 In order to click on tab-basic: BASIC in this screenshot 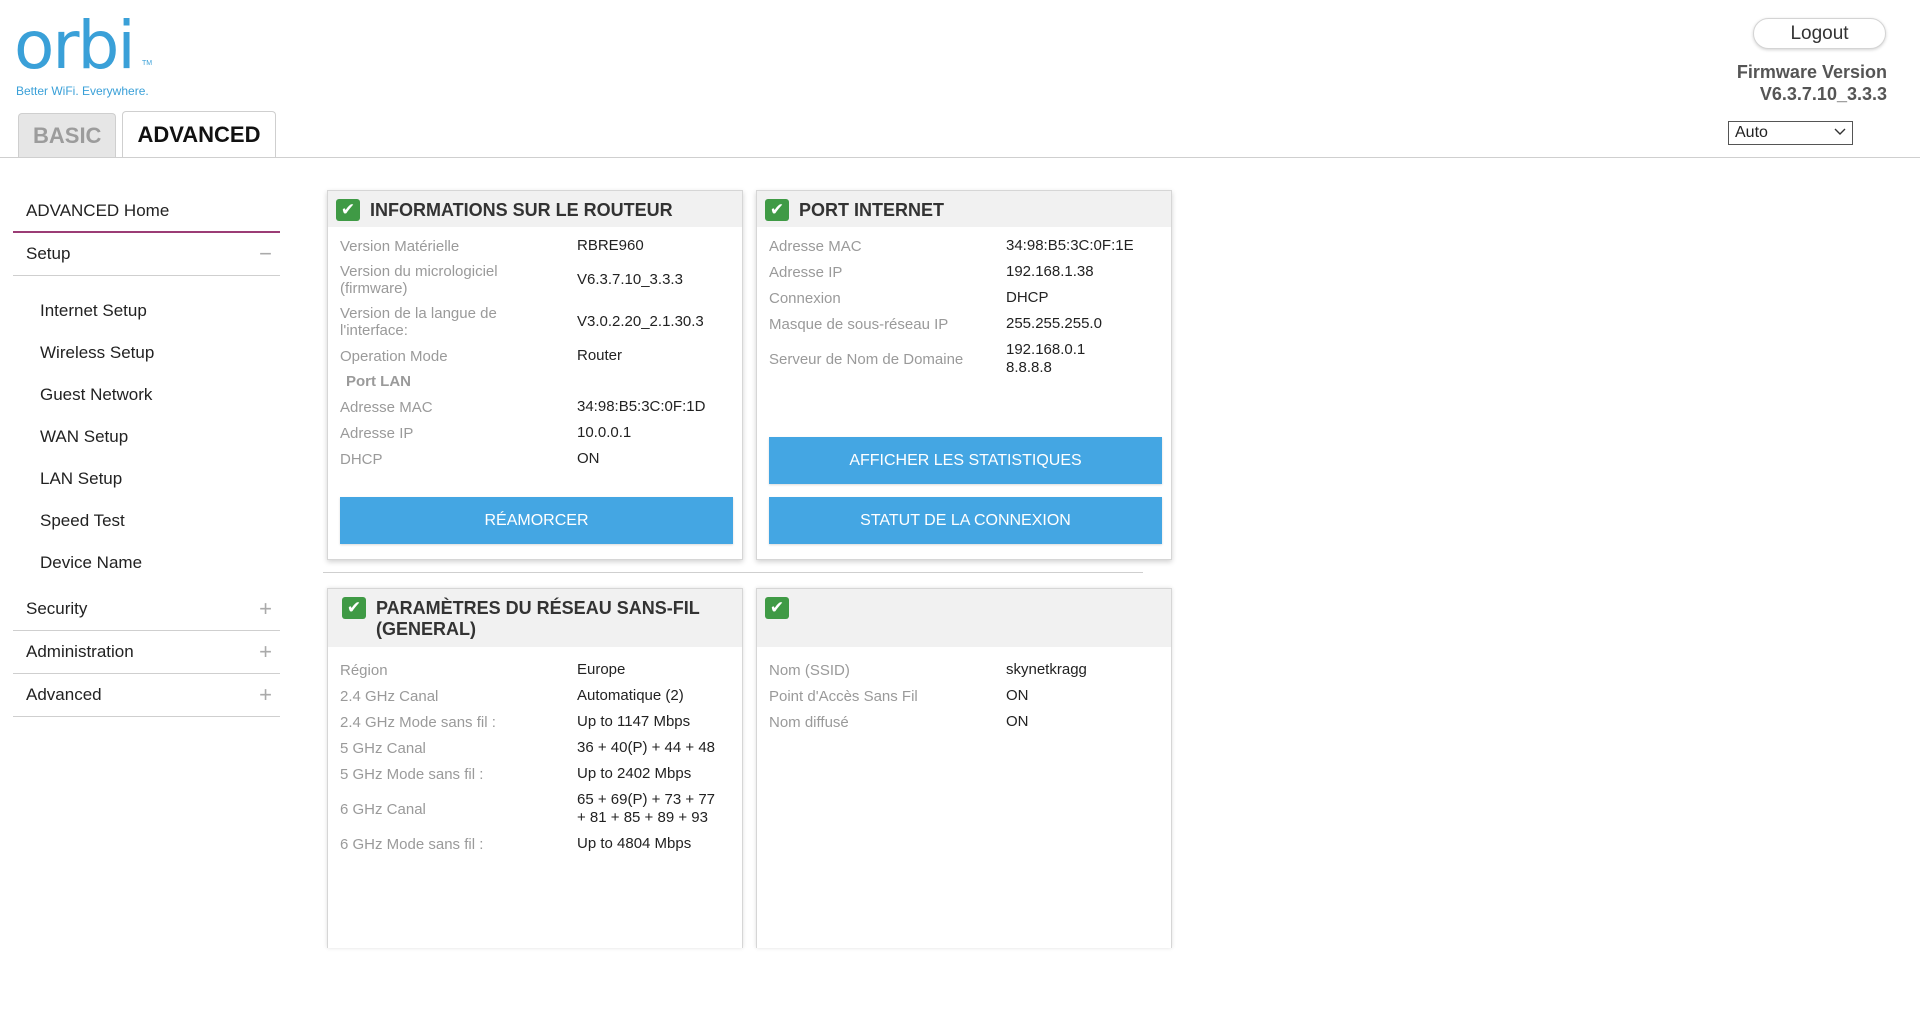, I will do `click(67, 135)`.